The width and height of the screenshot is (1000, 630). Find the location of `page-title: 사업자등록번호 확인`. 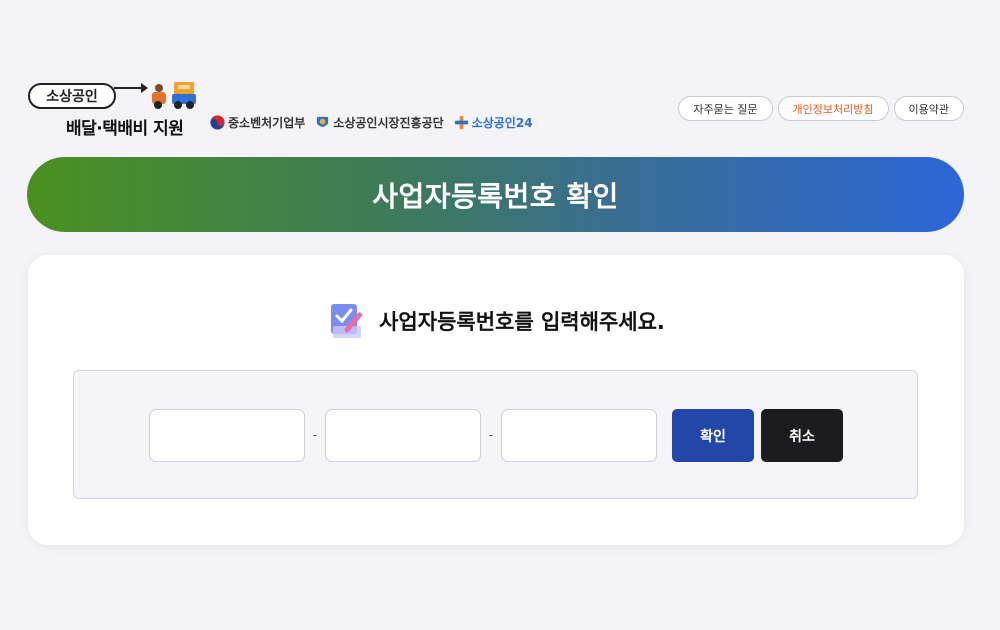

page-title: 사업자등록번호 확인 is located at coordinates (495, 196).